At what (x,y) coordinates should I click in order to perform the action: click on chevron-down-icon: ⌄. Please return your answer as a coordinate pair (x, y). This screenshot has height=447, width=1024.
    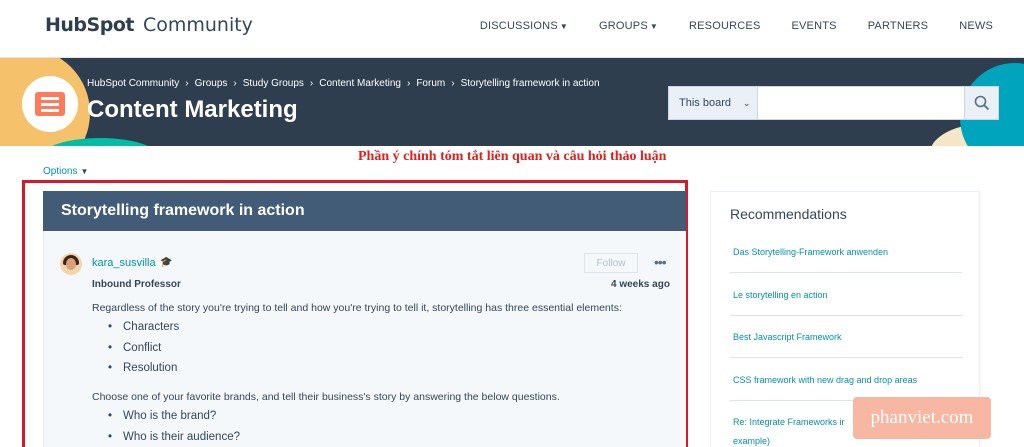
    Looking at the image, I should click on (746, 102).